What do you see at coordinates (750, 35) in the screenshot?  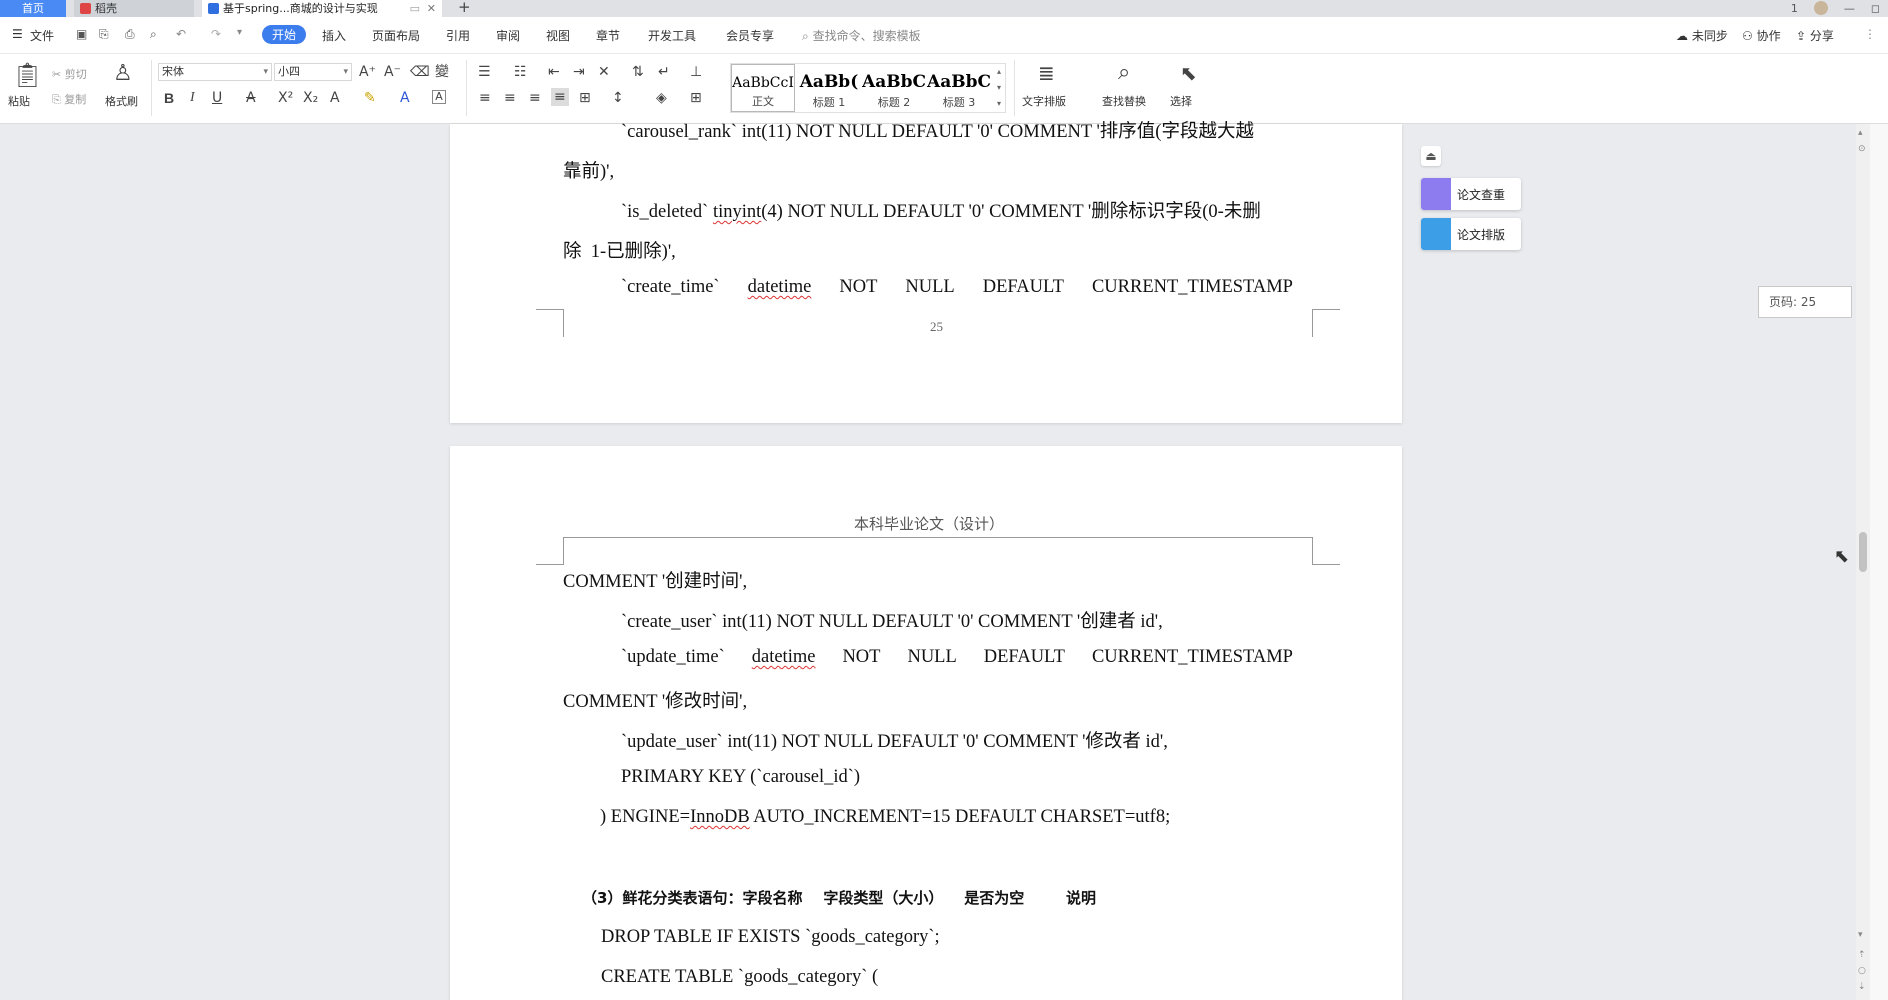 I see `menu-member: 会员专享` at bounding box center [750, 35].